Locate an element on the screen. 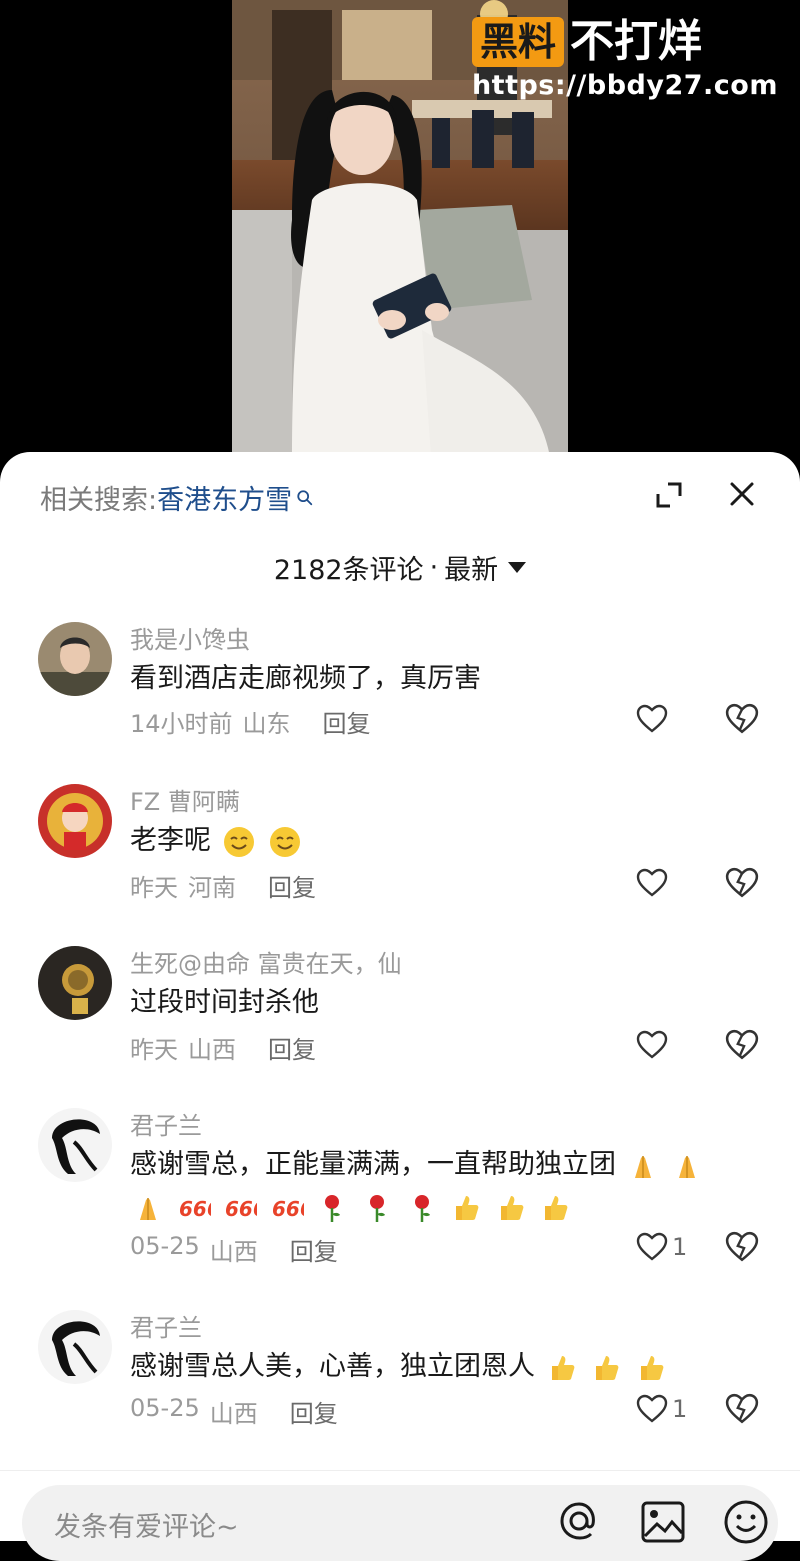  comment-meta: 昨天 山西 回复 is located at coordinates (223, 1047).